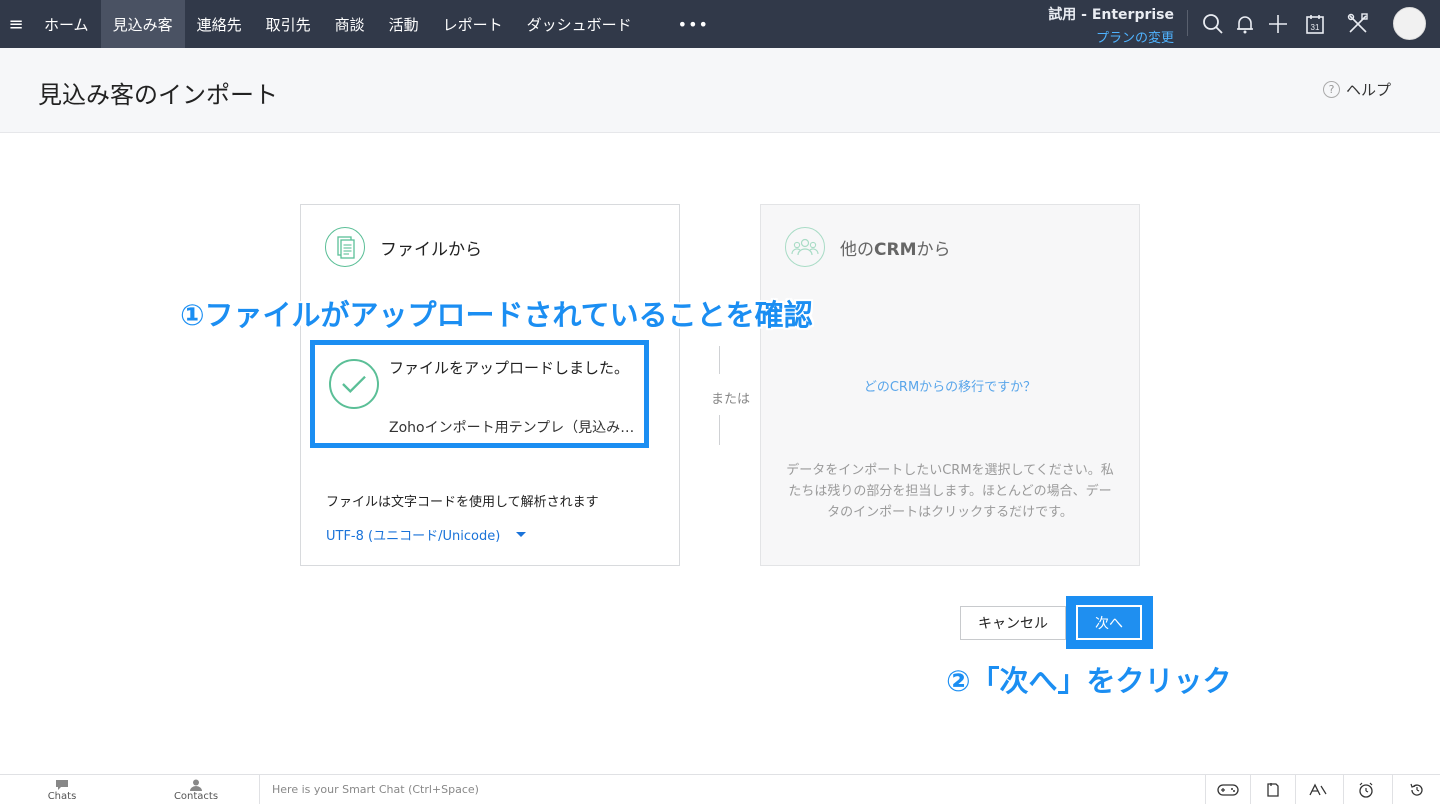  I want to click on nav-item-reports: レポート, so click(473, 24).